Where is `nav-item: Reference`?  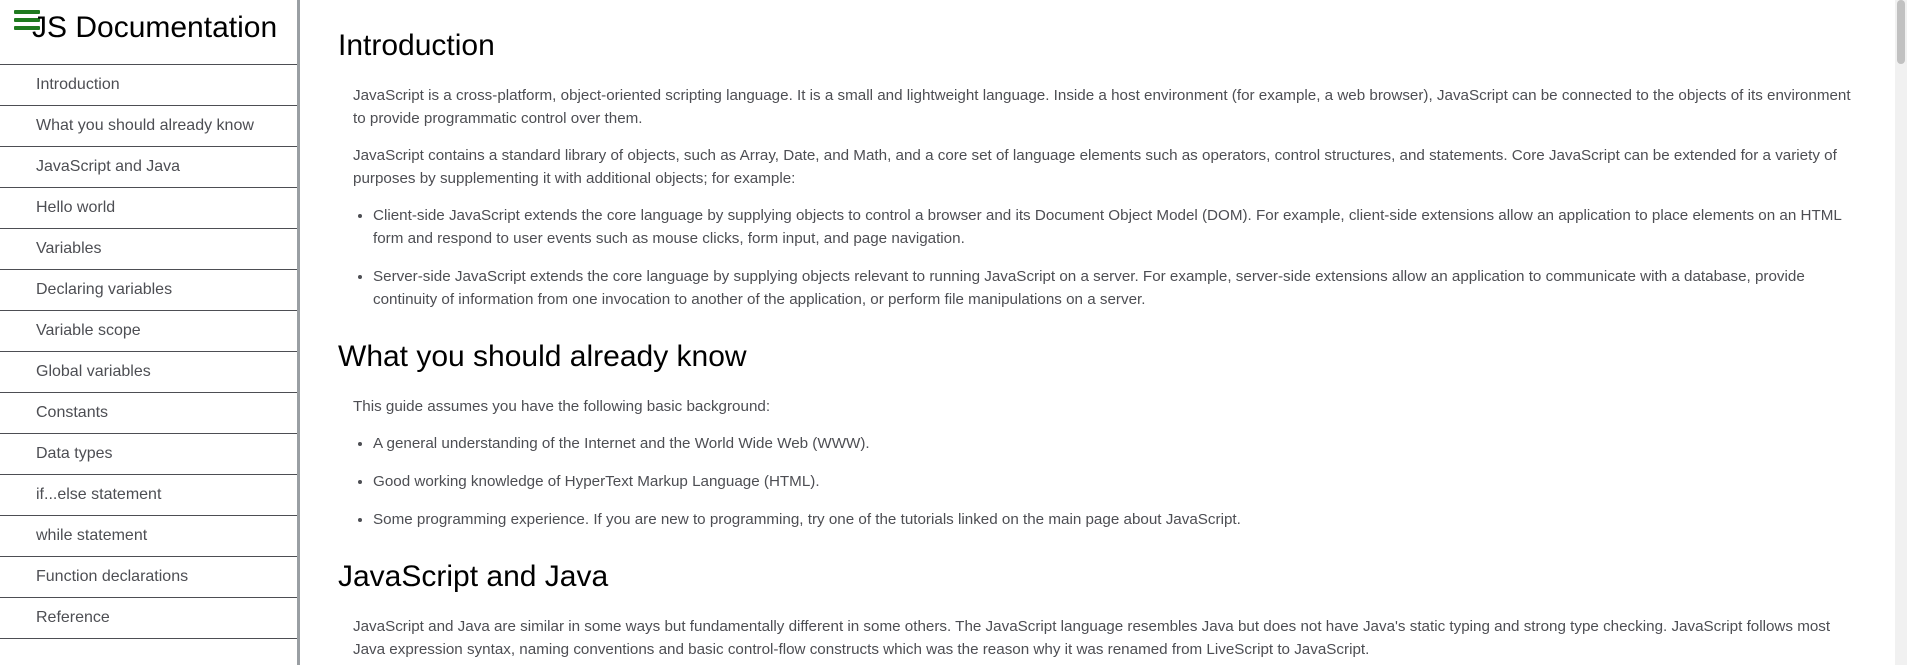 nav-item: Reference is located at coordinates (148, 618).